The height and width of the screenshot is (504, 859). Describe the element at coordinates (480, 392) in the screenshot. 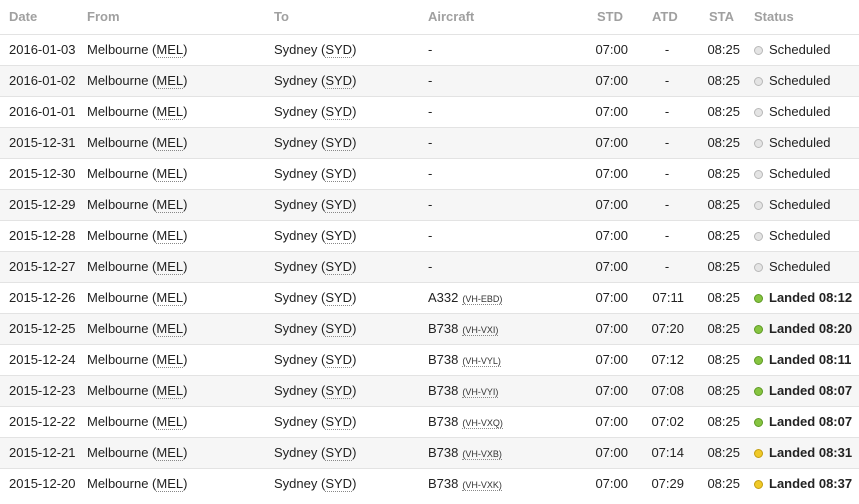

I see `aircraft-registration: (VH-VYI)` at that location.